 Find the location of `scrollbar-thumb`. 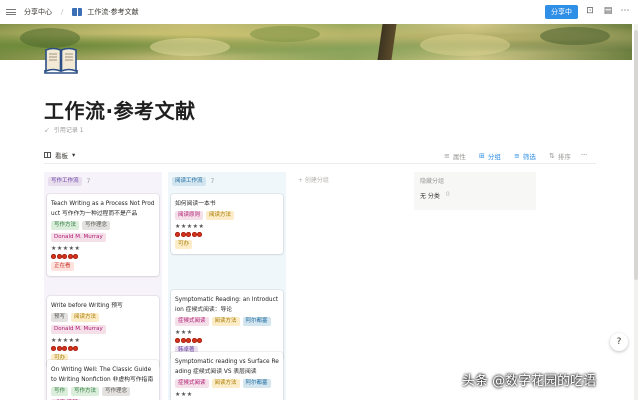

scrollbar-thumb is located at coordinates (636, 155).